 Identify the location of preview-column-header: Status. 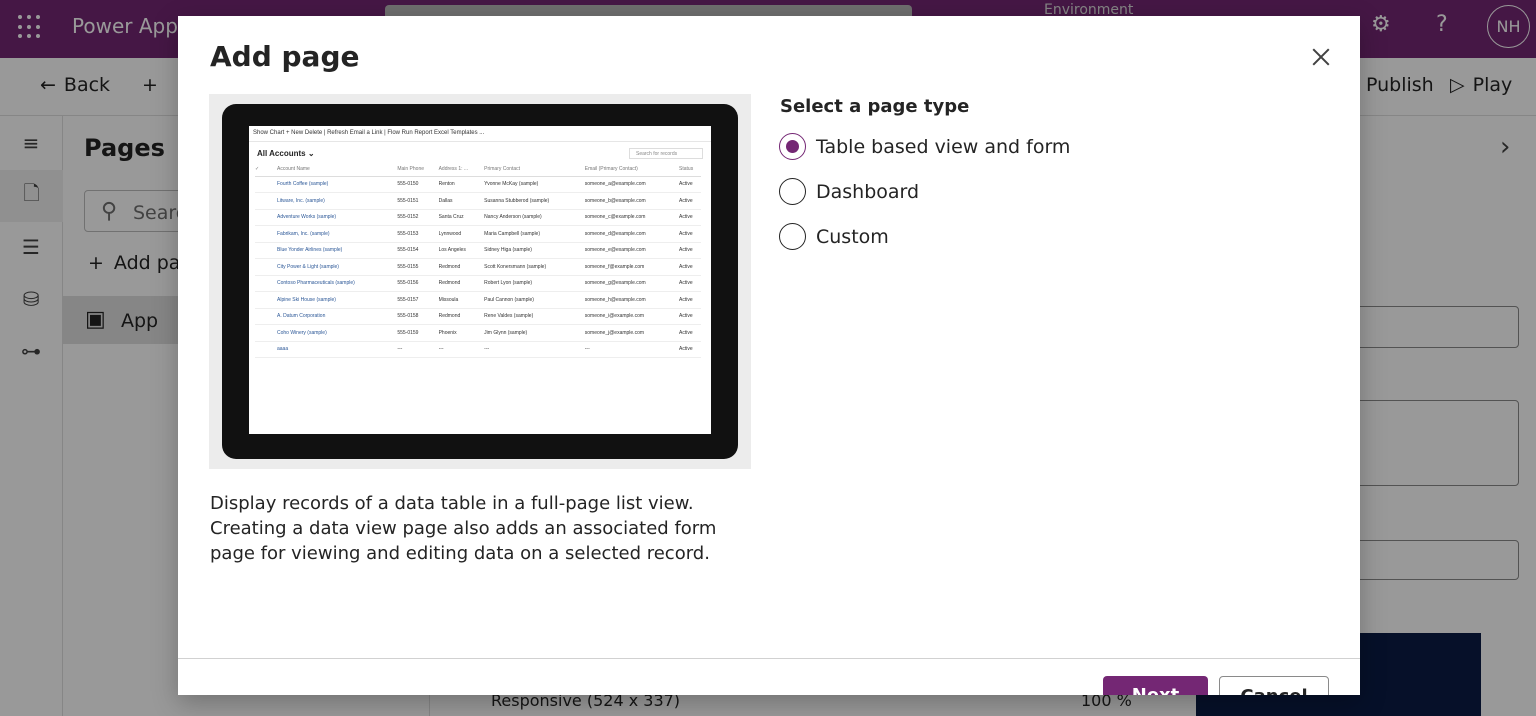
(690, 169).